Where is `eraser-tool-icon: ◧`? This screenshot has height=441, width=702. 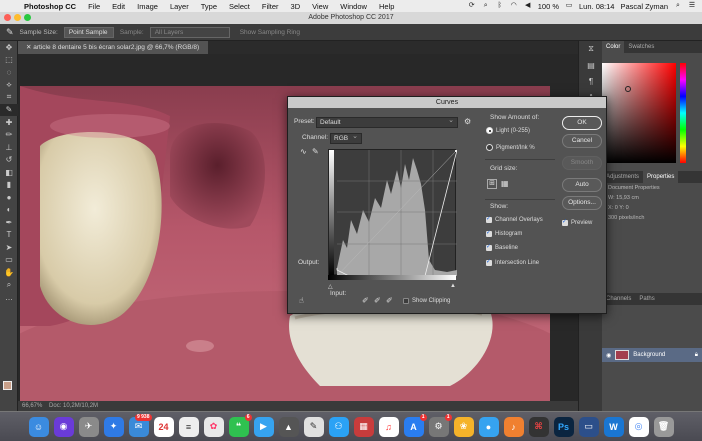
eraser-tool-icon: ◧ is located at coordinates (9, 172).